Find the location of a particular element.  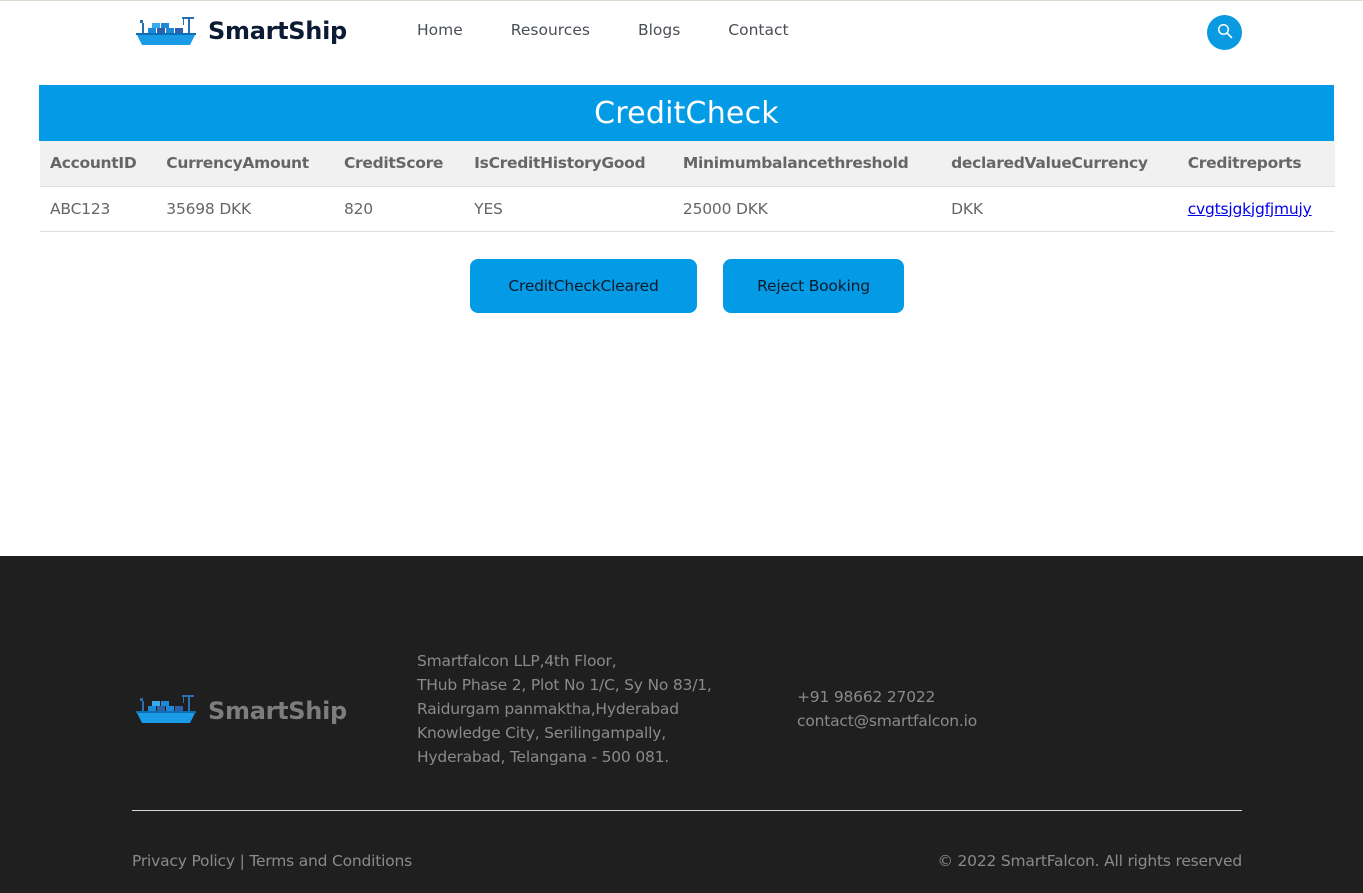

main-nav: Home Resources Blogs Contact is located at coordinates (627, 30).